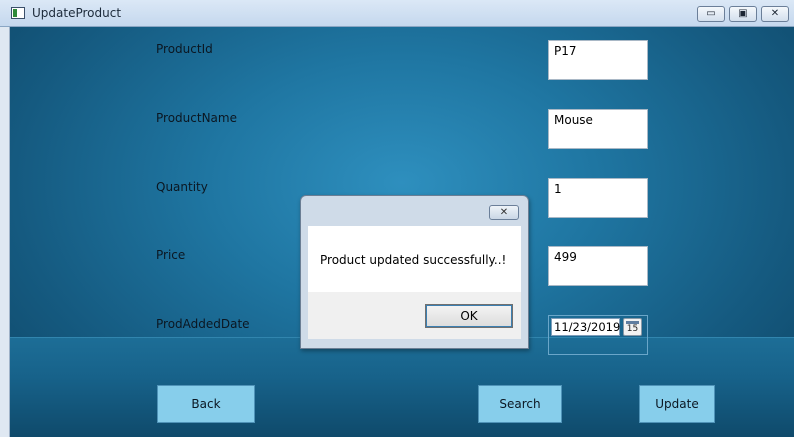 This screenshot has height=437, width=794. I want to click on label-product-name: ProductName, so click(196, 118).